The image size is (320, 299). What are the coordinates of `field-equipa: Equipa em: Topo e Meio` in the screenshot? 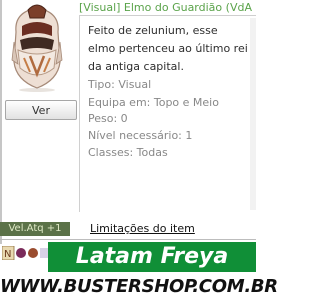 It's located at (153, 102).